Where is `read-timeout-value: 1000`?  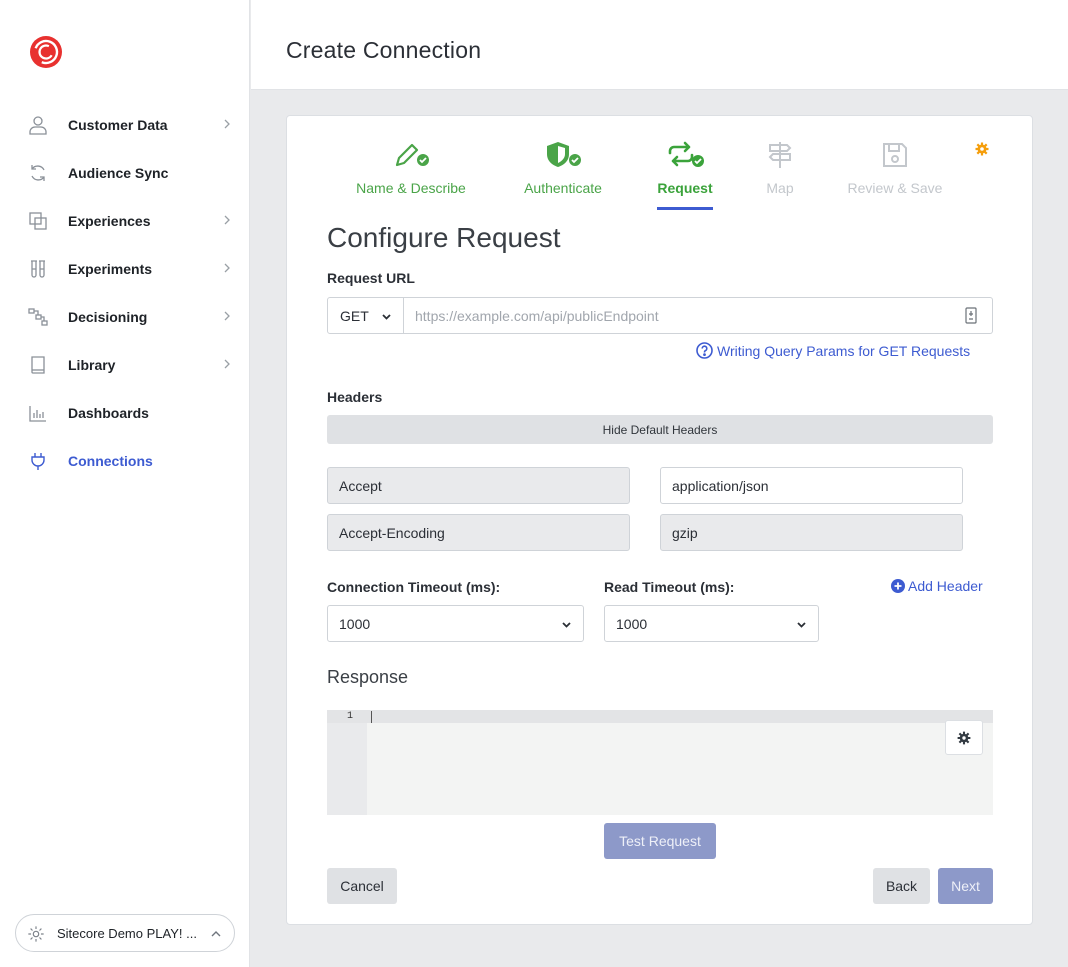
read-timeout-value: 1000 is located at coordinates (632, 623).